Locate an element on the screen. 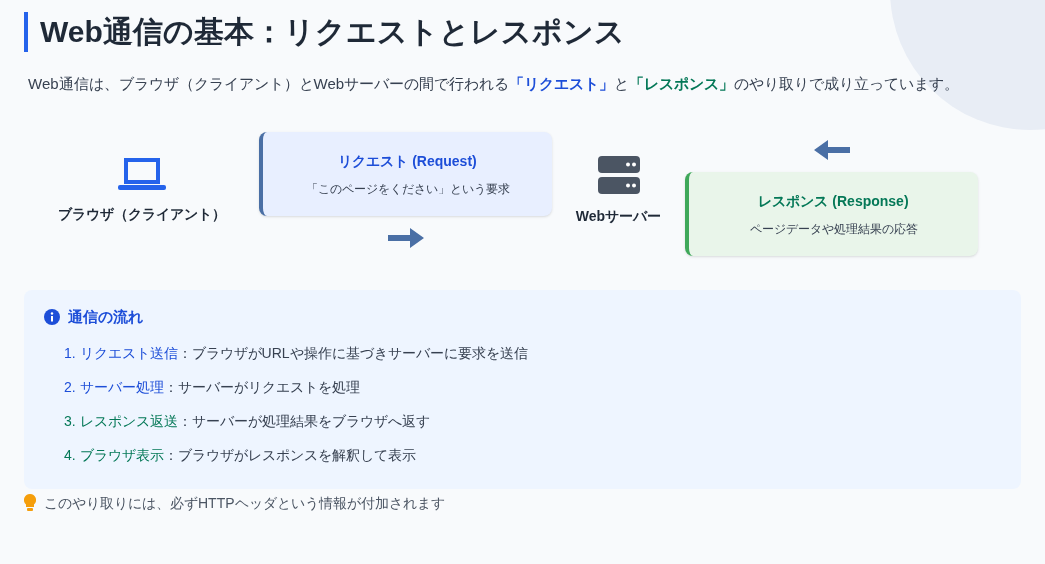  step-label: 1. リクエスト送信 is located at coordinates (121, 353).